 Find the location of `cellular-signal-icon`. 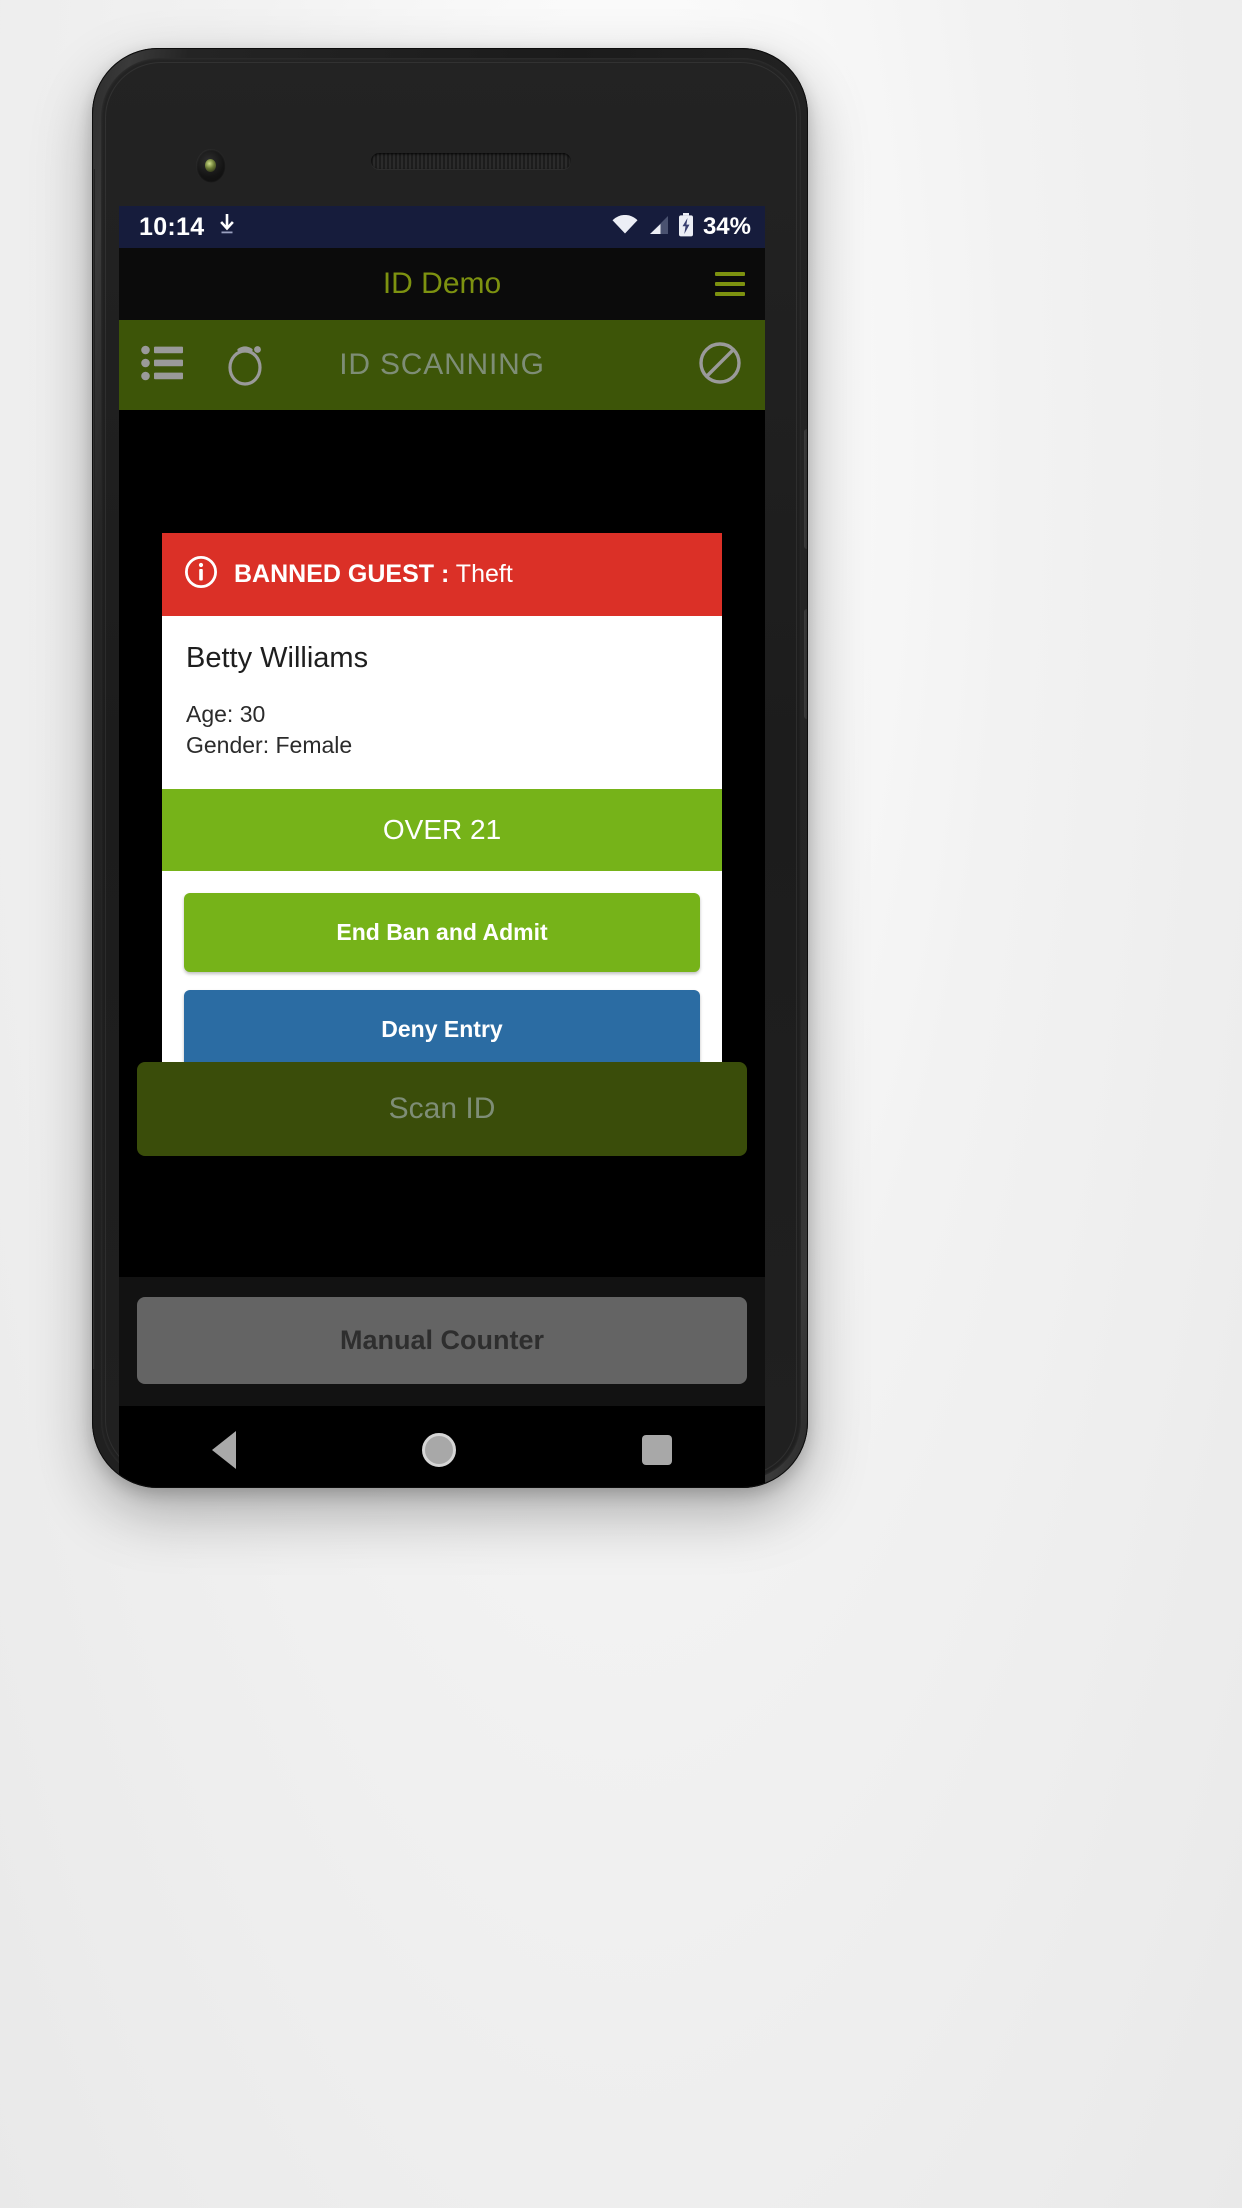

cellular-signal-icon is located at coordinates (658, 227).